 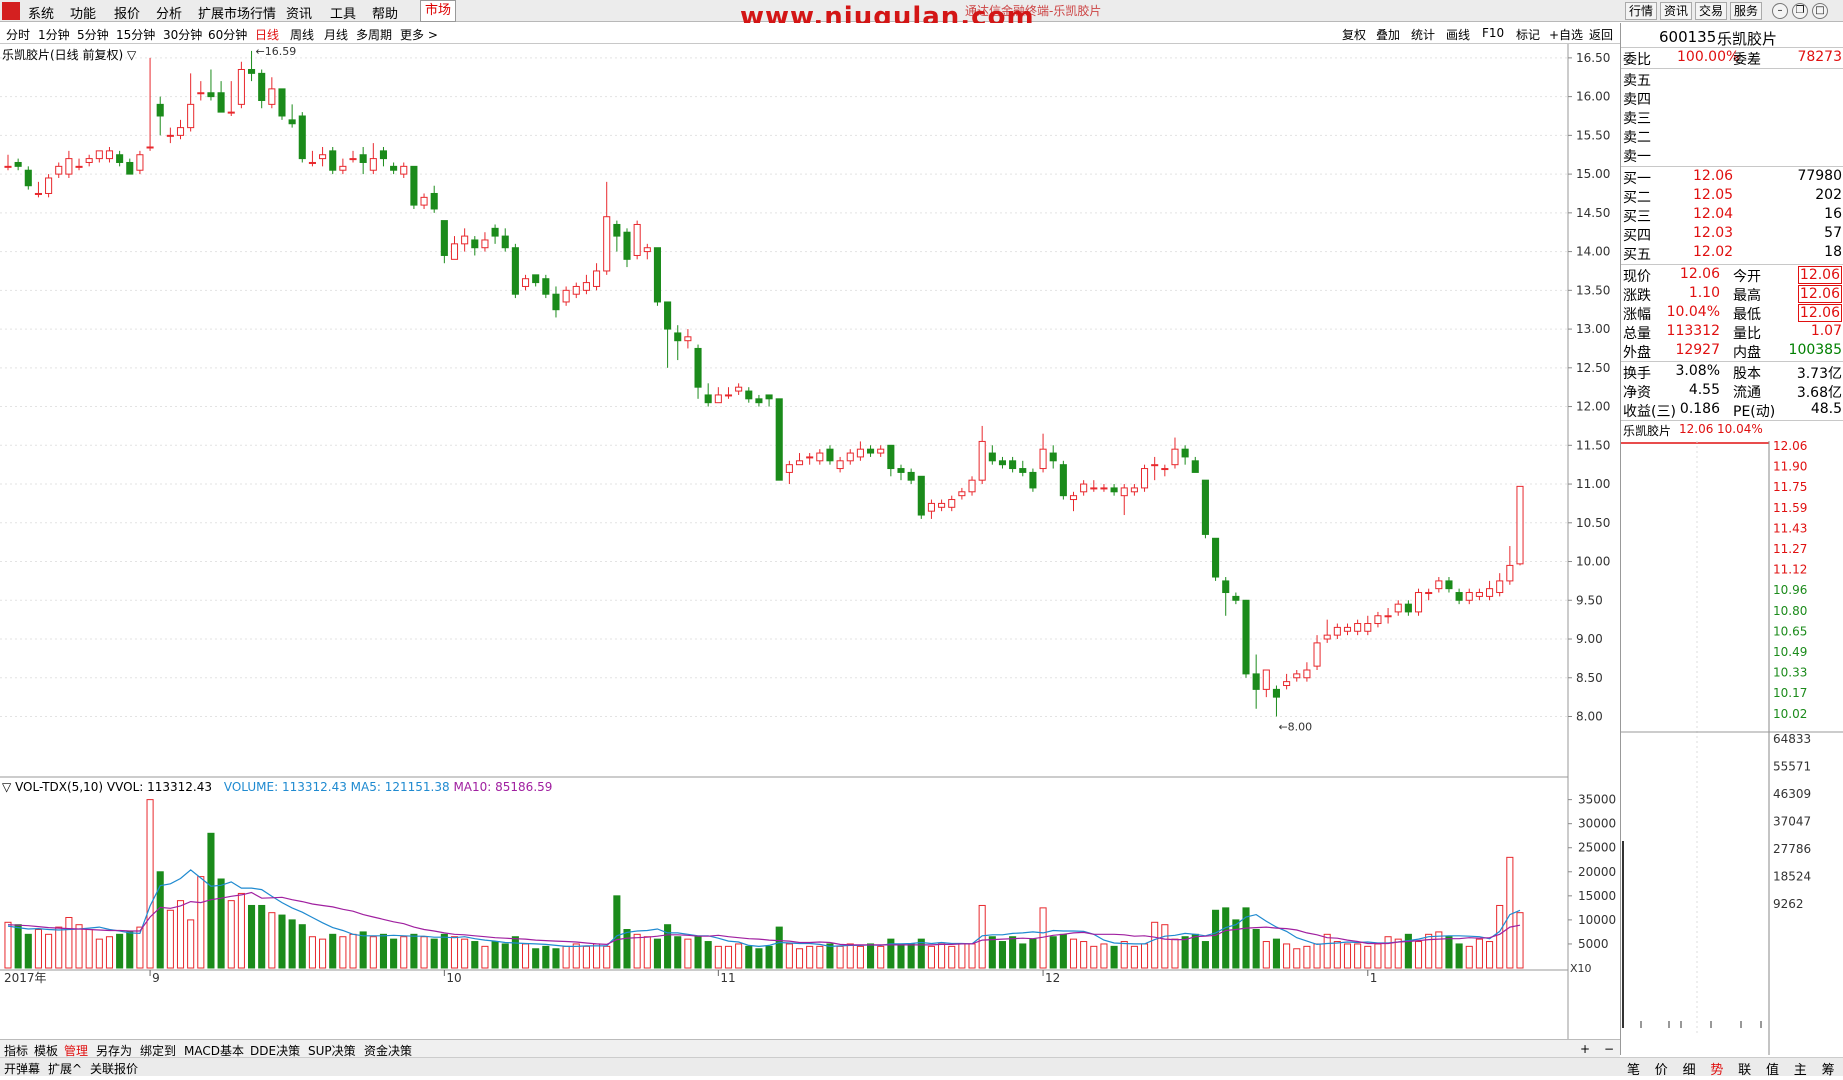 What do you see at coordinates (83, 12) in the screenshot?
I see `menu-function: 功能` at bounding box center [83, 12].